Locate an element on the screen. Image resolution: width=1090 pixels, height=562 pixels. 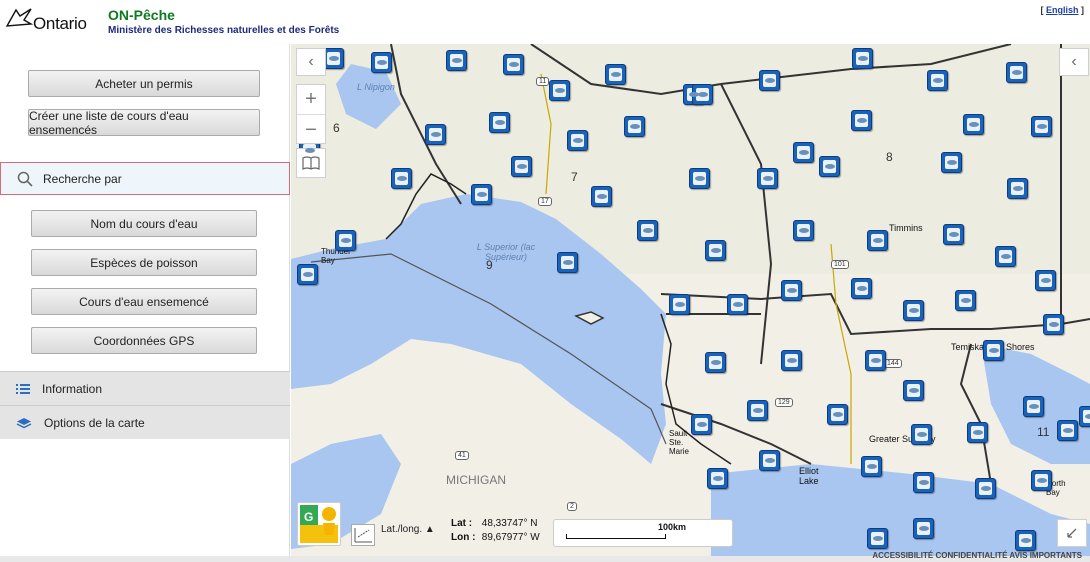
search-stocked-waterbody-button: Cours d'eau ensemencé is located at coordinates (144, 301).